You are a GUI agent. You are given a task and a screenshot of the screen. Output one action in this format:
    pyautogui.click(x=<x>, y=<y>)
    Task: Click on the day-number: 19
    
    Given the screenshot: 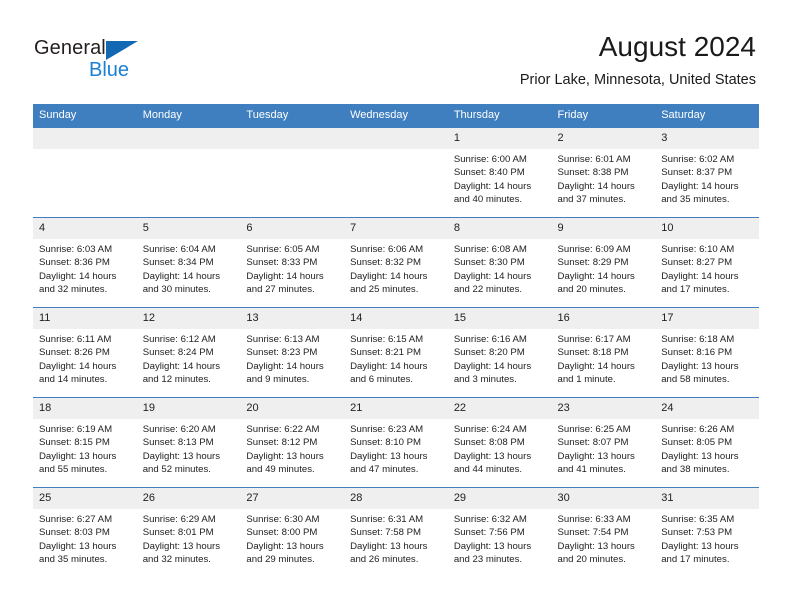 What is the action you would take?
    pyautogui.click(x=188, y=408)
    